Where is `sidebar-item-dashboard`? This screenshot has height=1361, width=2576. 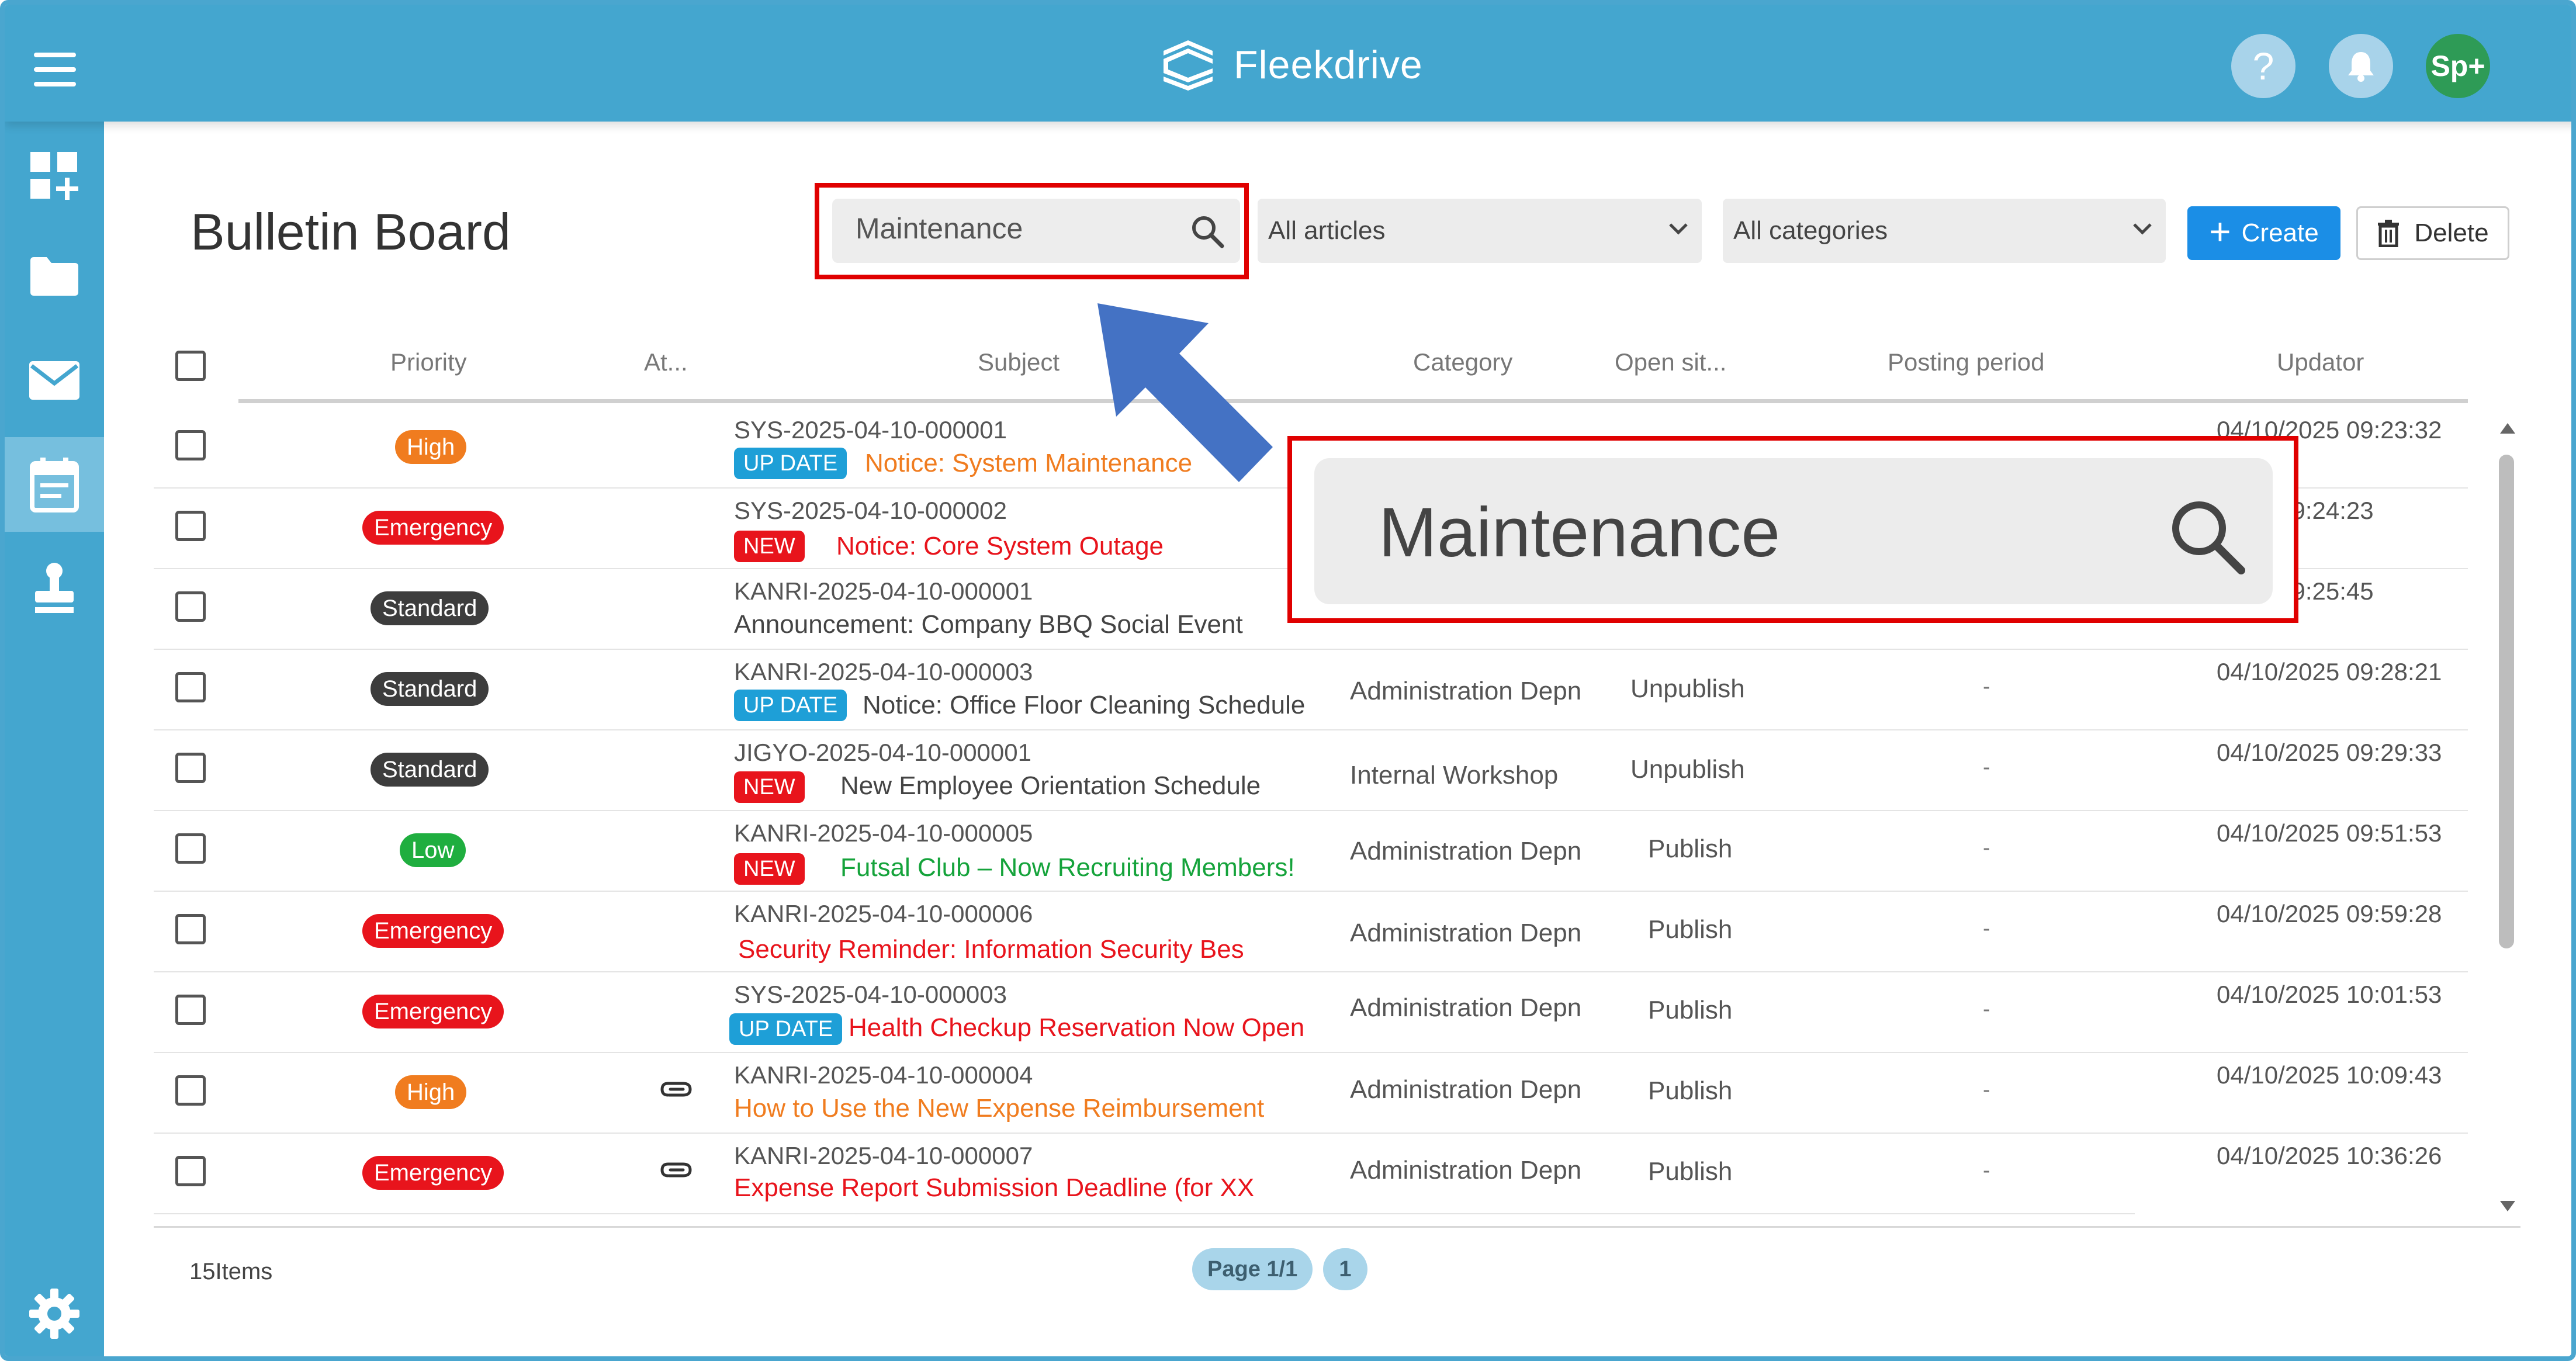
sidebar-item-dashboard is located at coordinates (54, 176).